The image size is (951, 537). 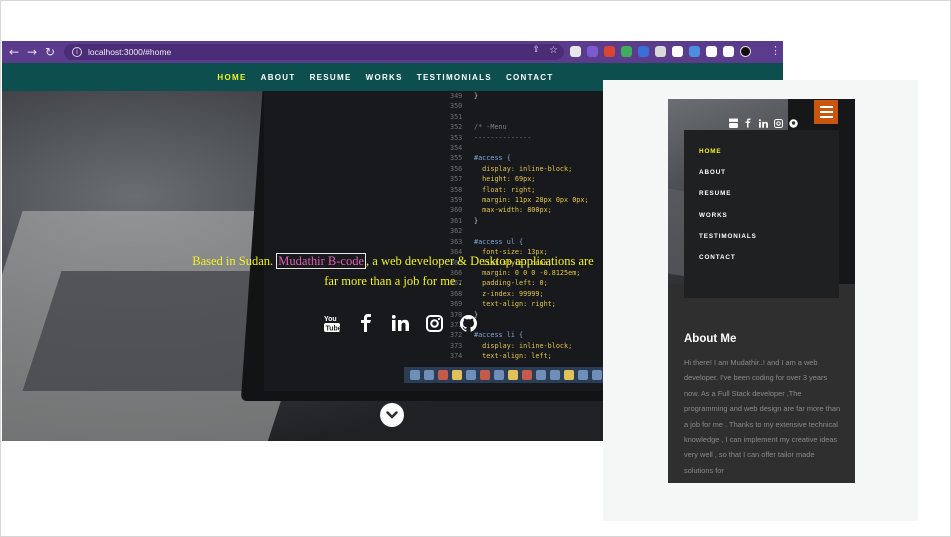 I want to click on share-icon: ⇪, so click(x=536, y=50).